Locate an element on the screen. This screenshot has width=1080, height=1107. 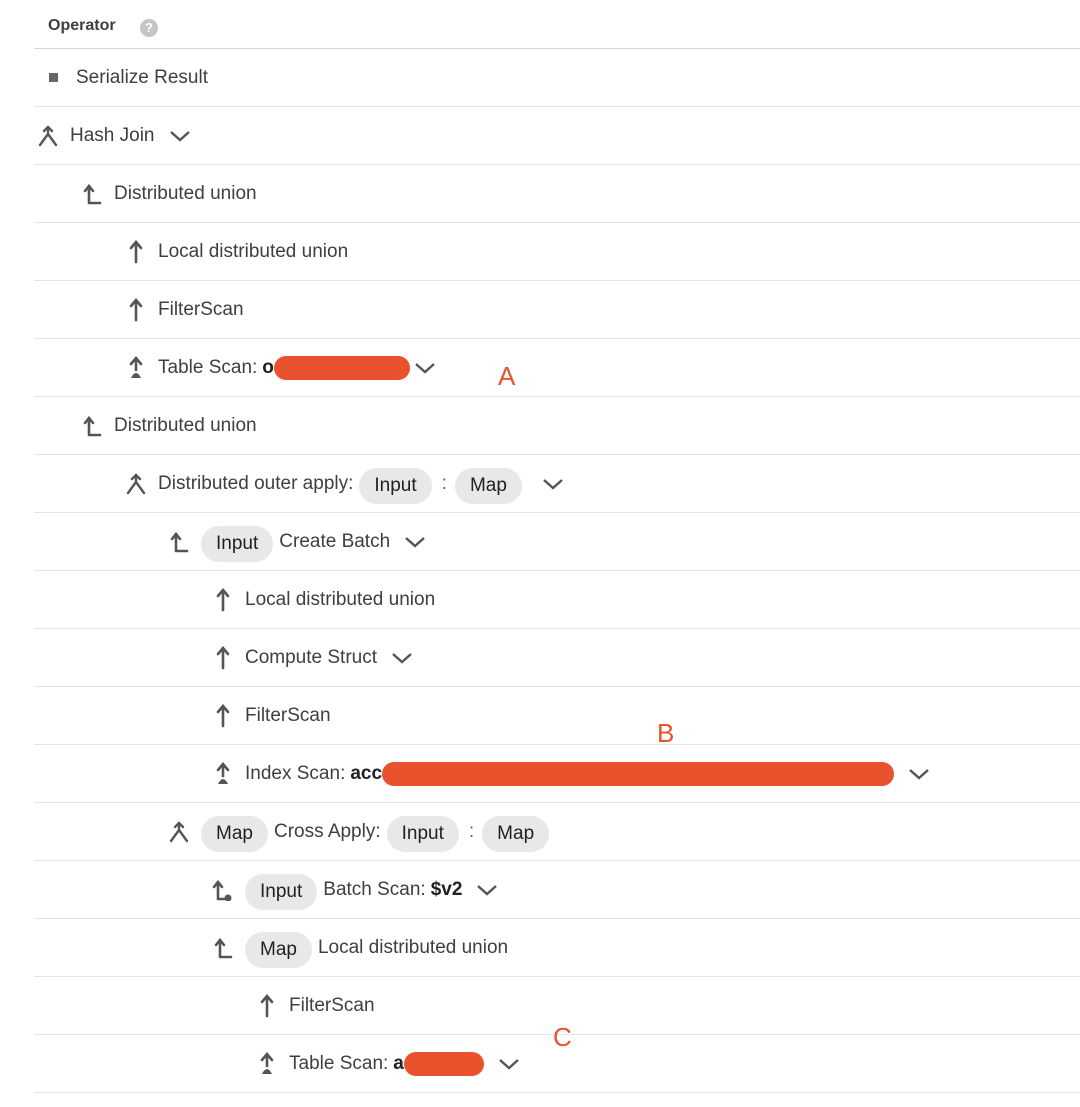
batch-variable: $v2 is located at coordinates (446, 889).